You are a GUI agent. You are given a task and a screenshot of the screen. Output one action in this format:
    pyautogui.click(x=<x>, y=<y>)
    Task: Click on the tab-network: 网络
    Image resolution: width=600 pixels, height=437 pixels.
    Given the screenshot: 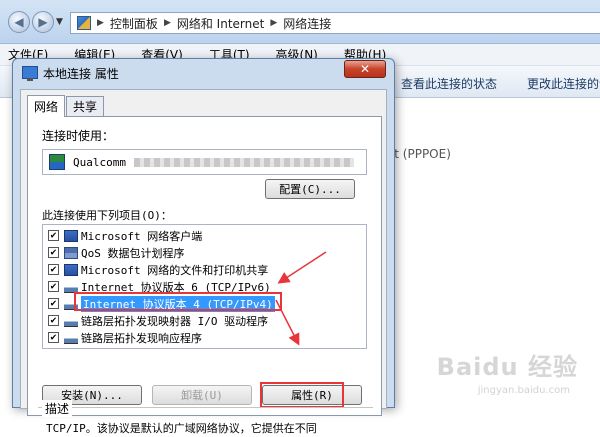 What is the action you would take?
    pyautogui.click(x=46, y=106)
    